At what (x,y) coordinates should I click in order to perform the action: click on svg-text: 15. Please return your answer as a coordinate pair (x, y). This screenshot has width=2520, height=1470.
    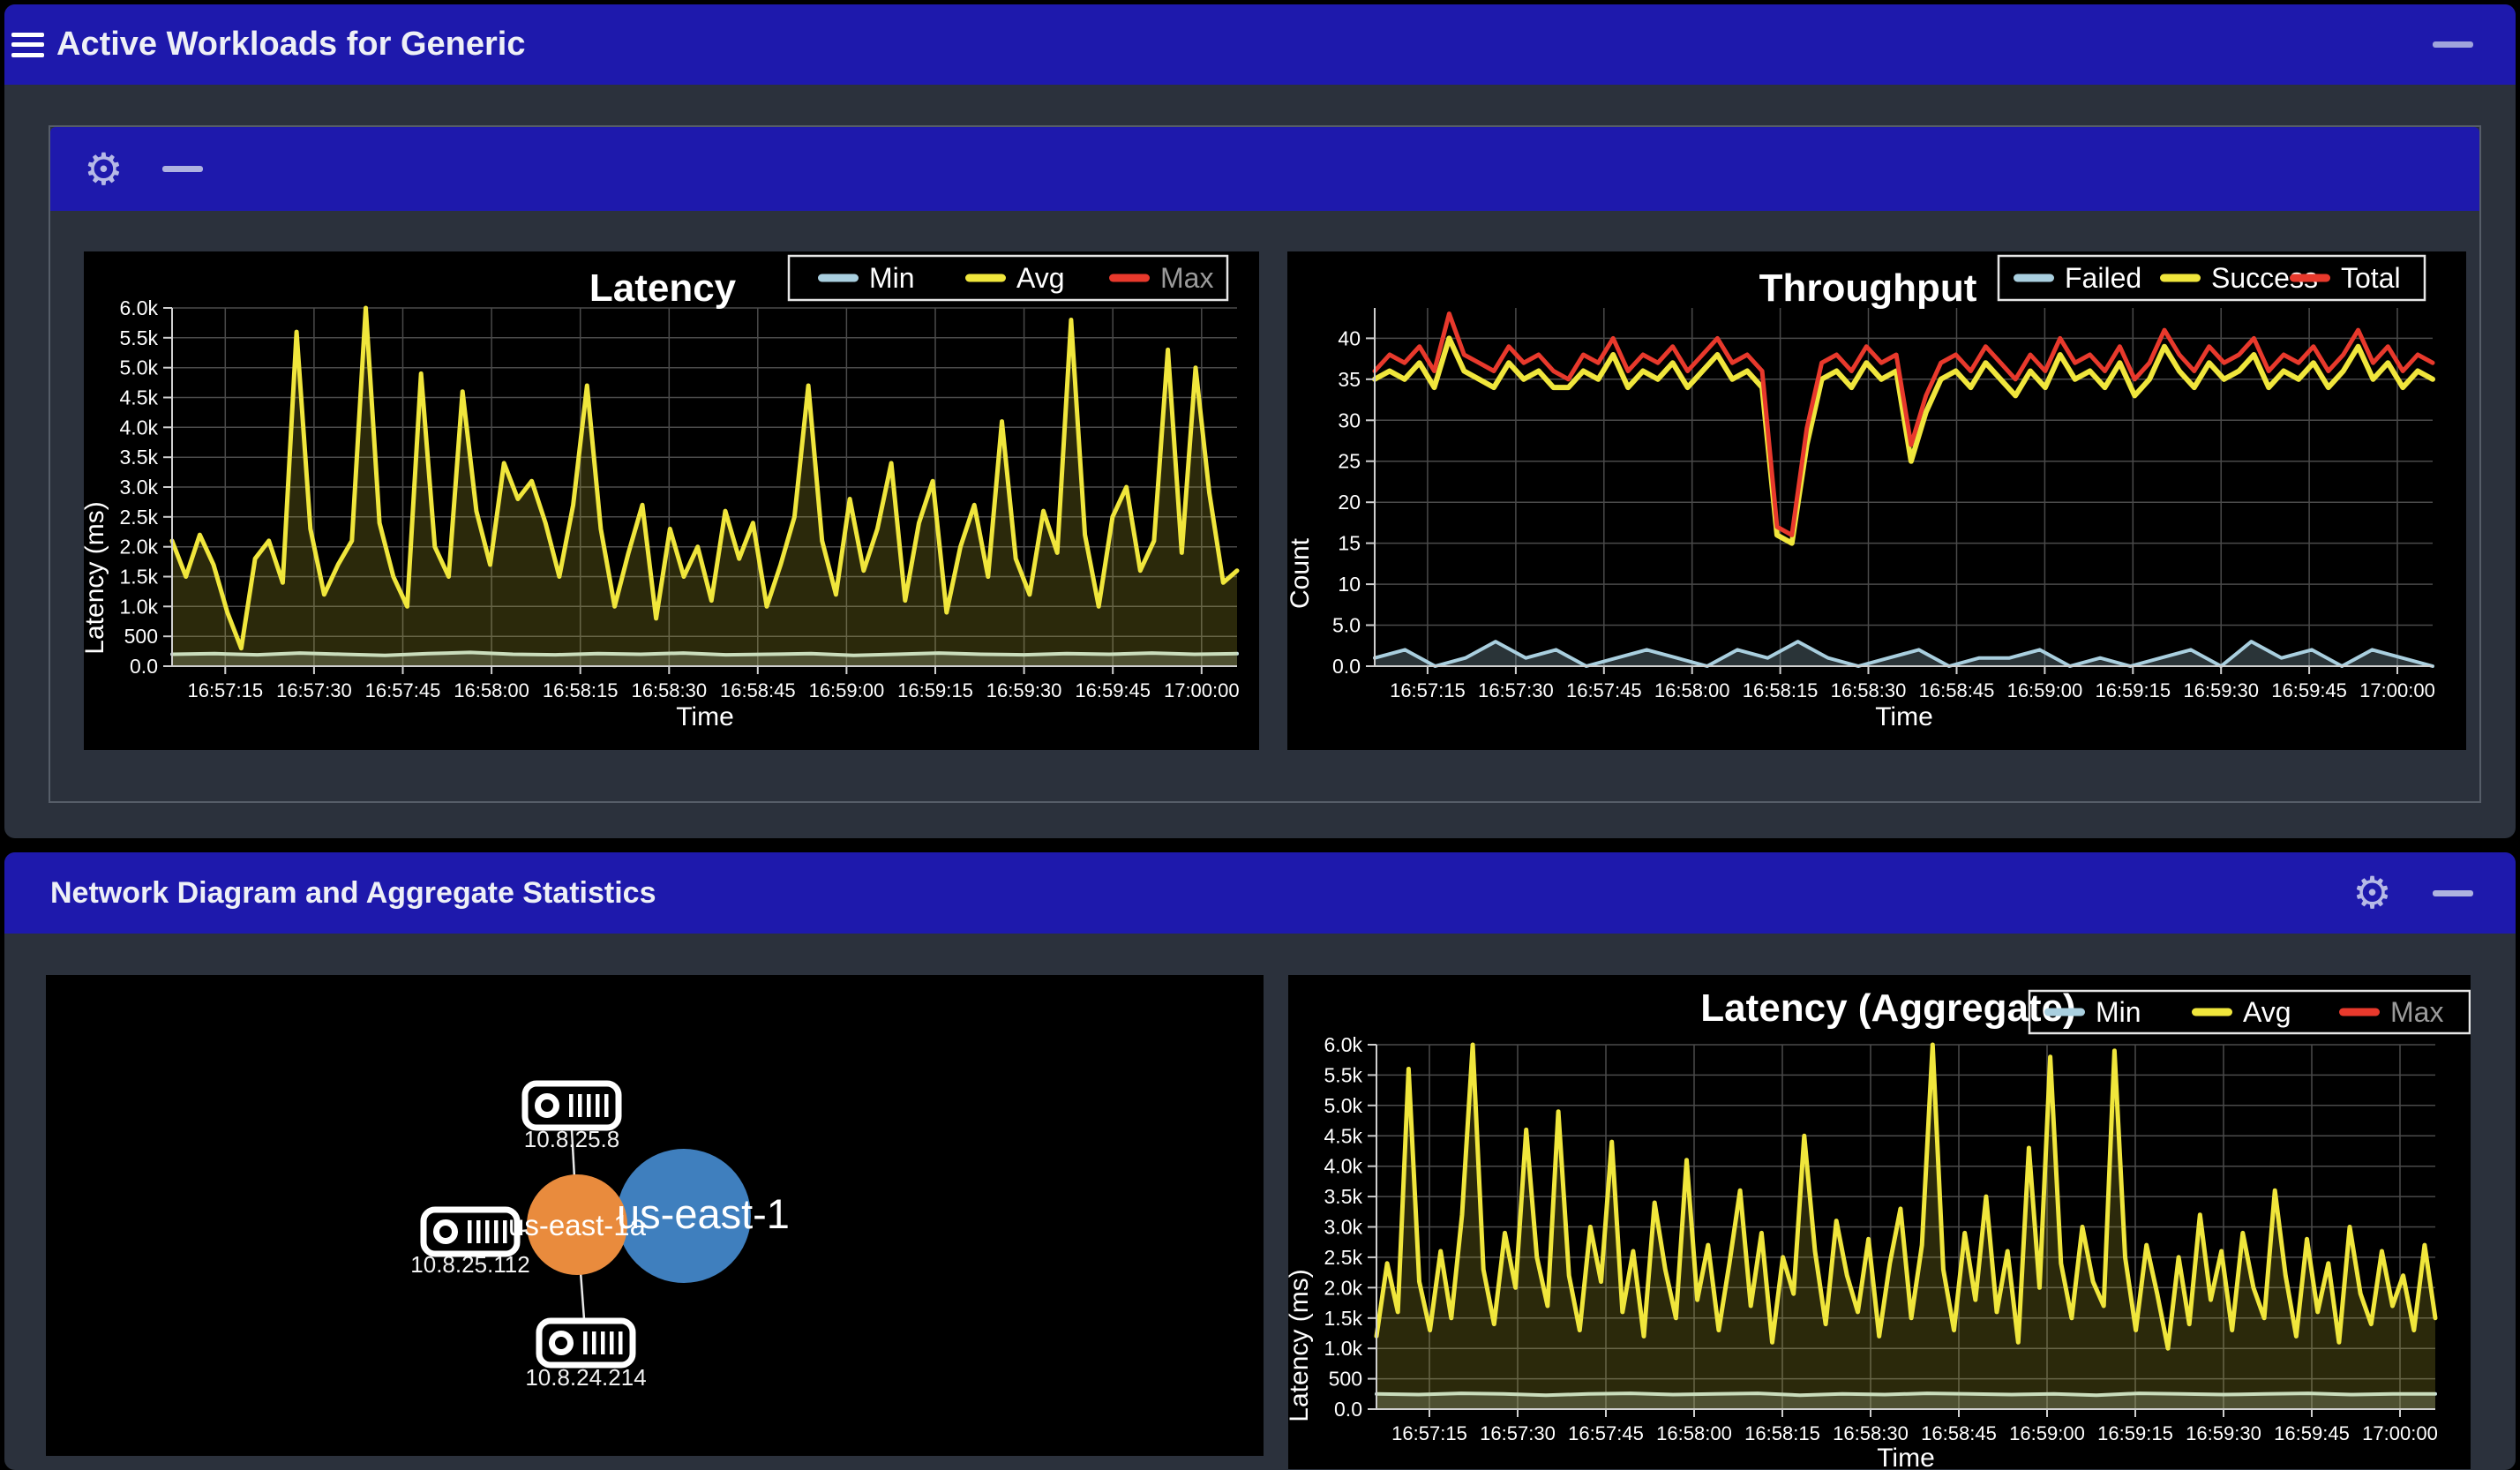
    Looking at the image, I should click on (1349, 543).